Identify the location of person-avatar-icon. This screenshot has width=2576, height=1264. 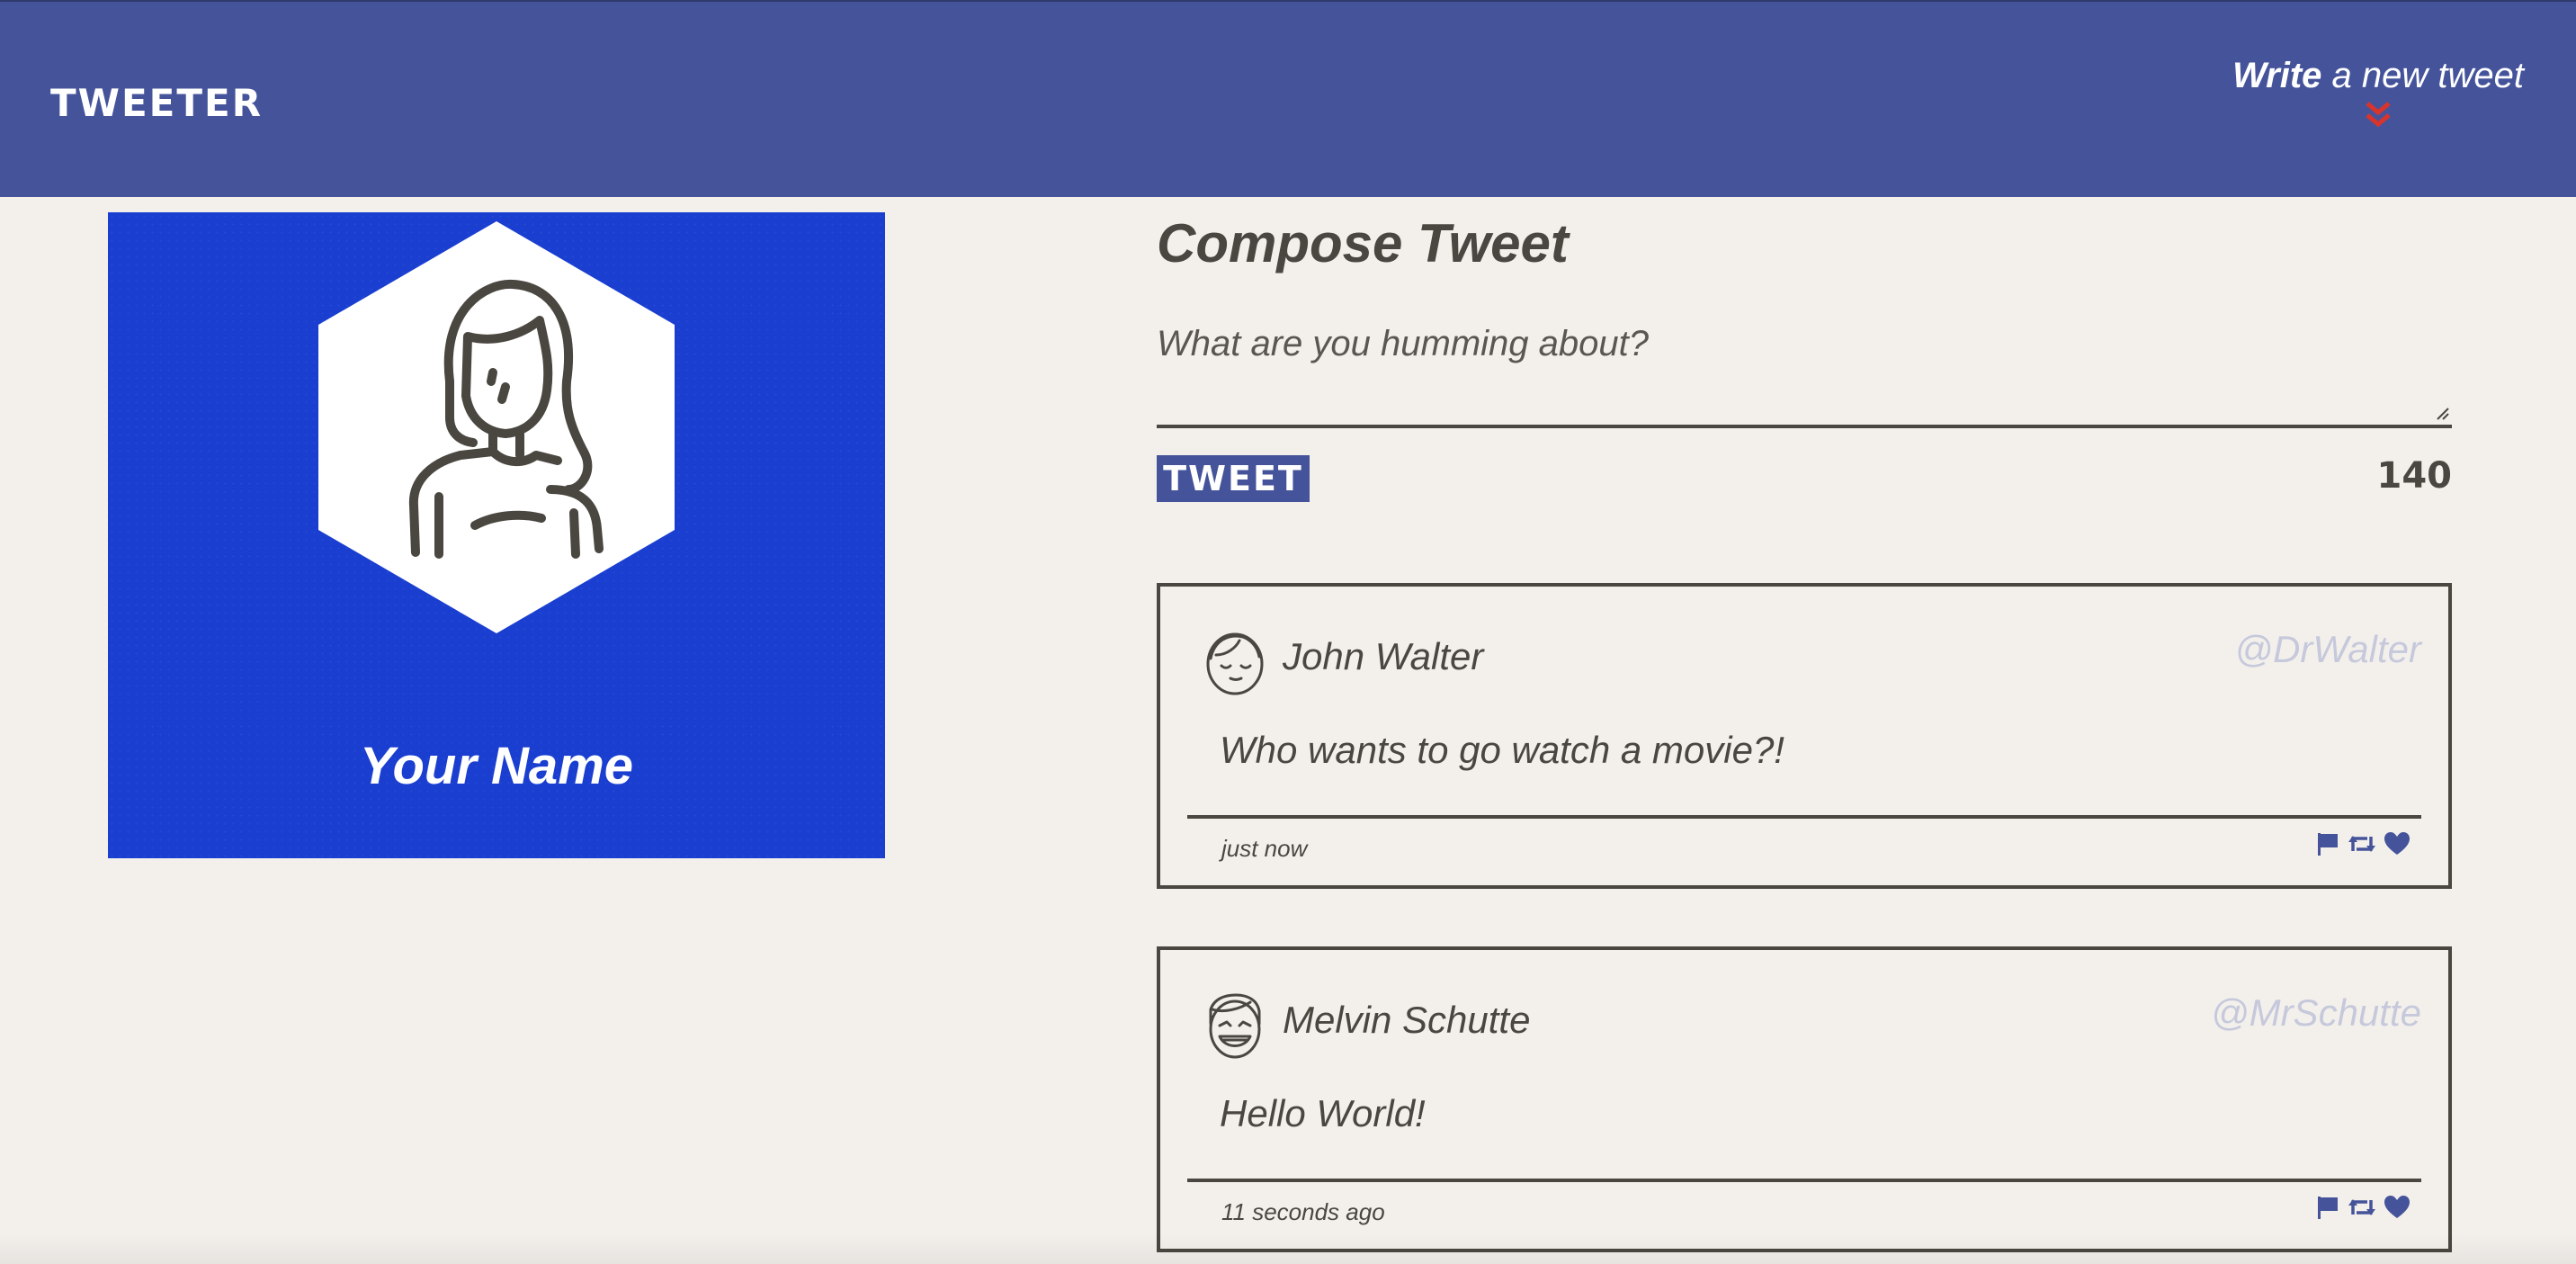
(496, 427).